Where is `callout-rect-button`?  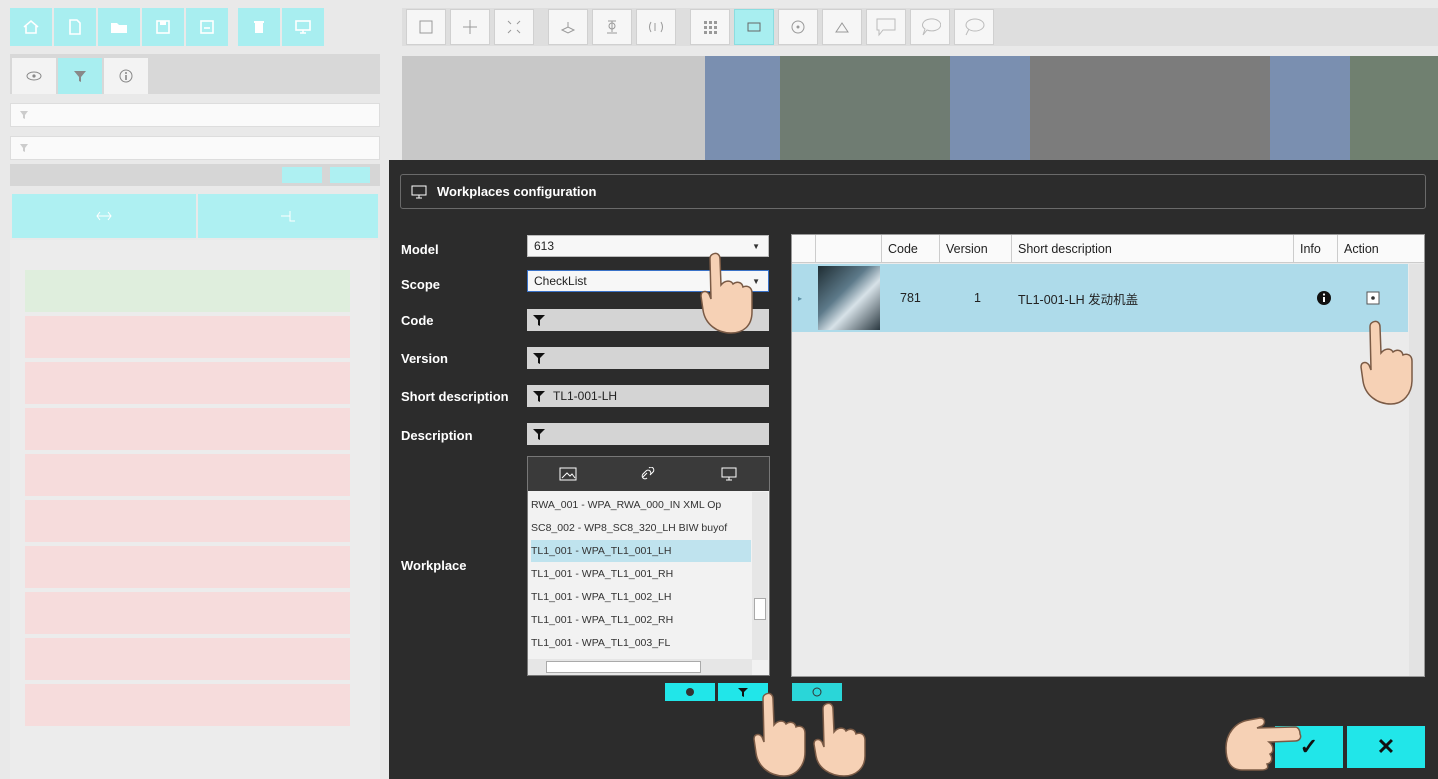
callout-rect-button is located at coordinates (886, 27).